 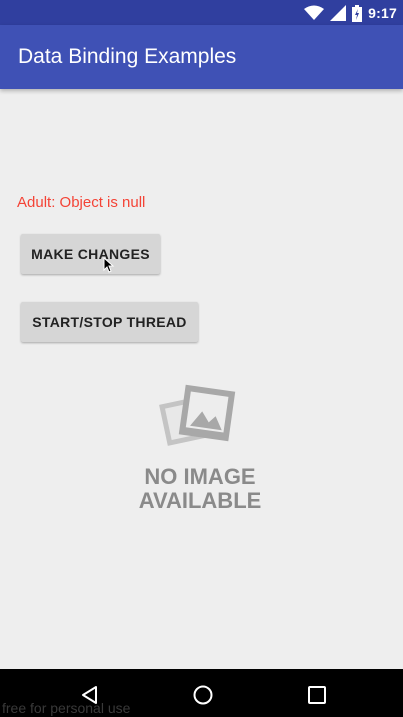 I want to click on no-image-placeholder: NO IMAGE AVAILABLE, so click(x=200, y=448).